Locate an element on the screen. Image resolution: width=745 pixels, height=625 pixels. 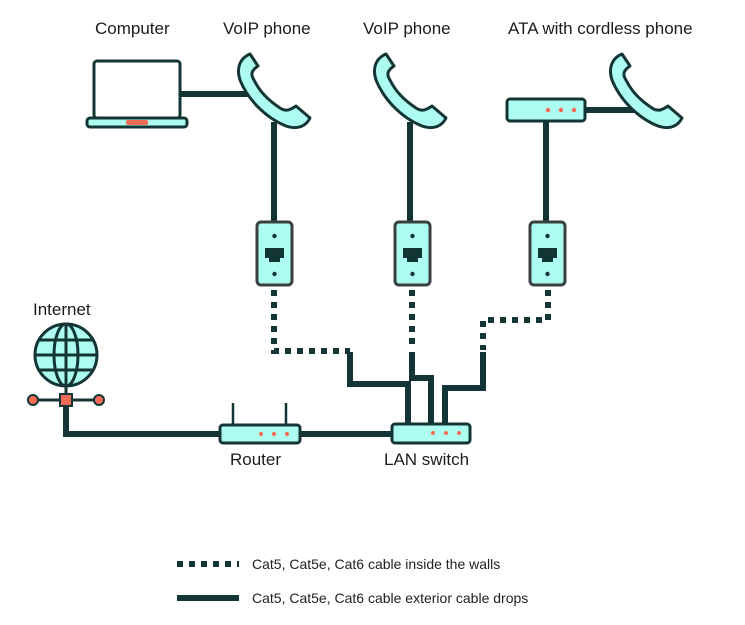
legend-dotted-label: Cat5, Cat5e, Cat6 cable inside the walls is located at coordinates (376, 564).